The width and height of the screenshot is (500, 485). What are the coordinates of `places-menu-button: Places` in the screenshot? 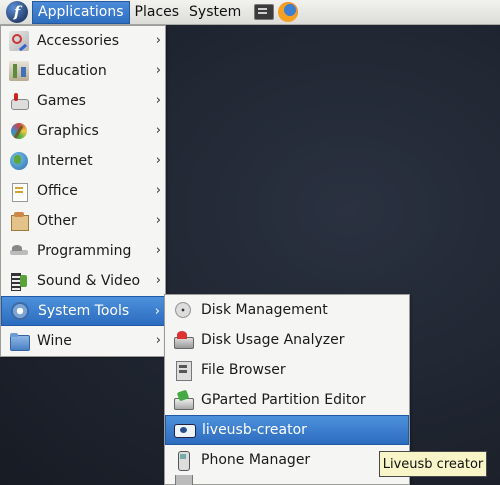 It's located at (157, 12).